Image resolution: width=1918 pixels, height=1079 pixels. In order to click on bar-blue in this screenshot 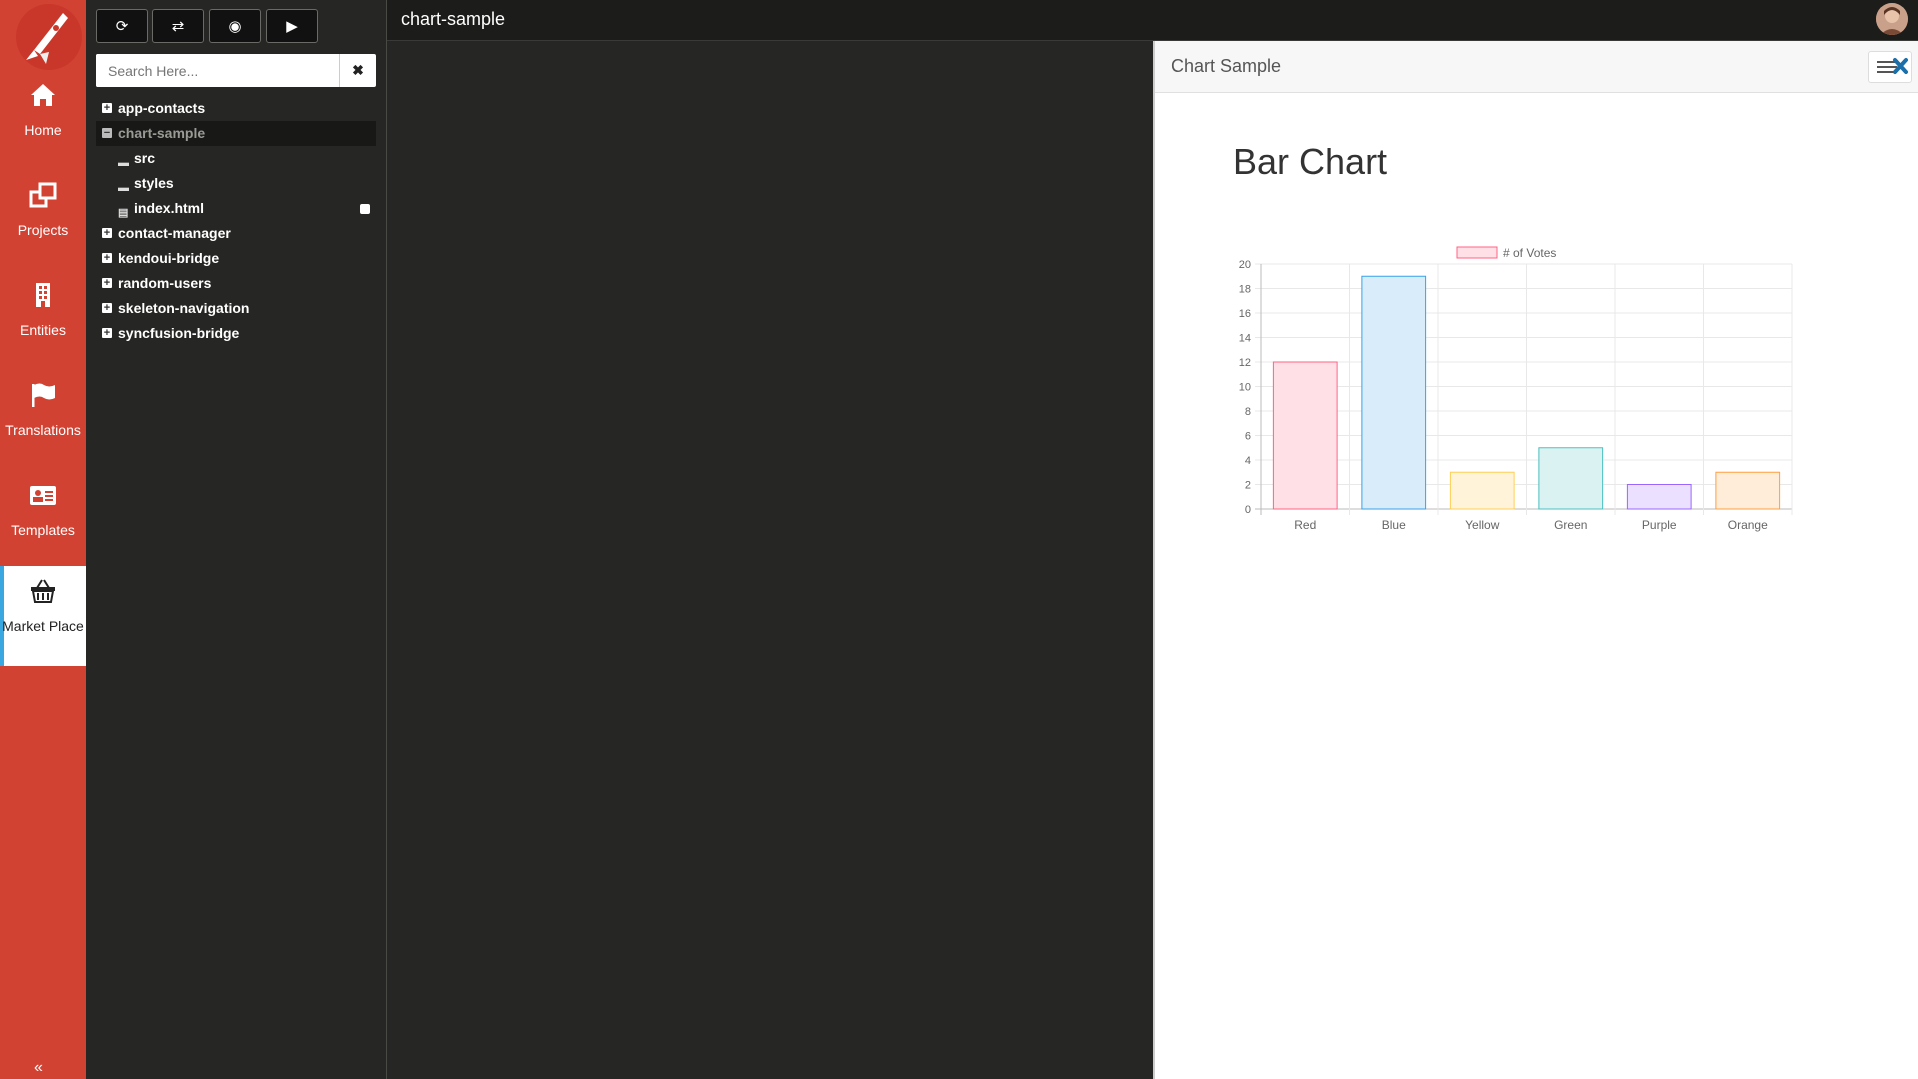, I will do `click(1394, 392)`.